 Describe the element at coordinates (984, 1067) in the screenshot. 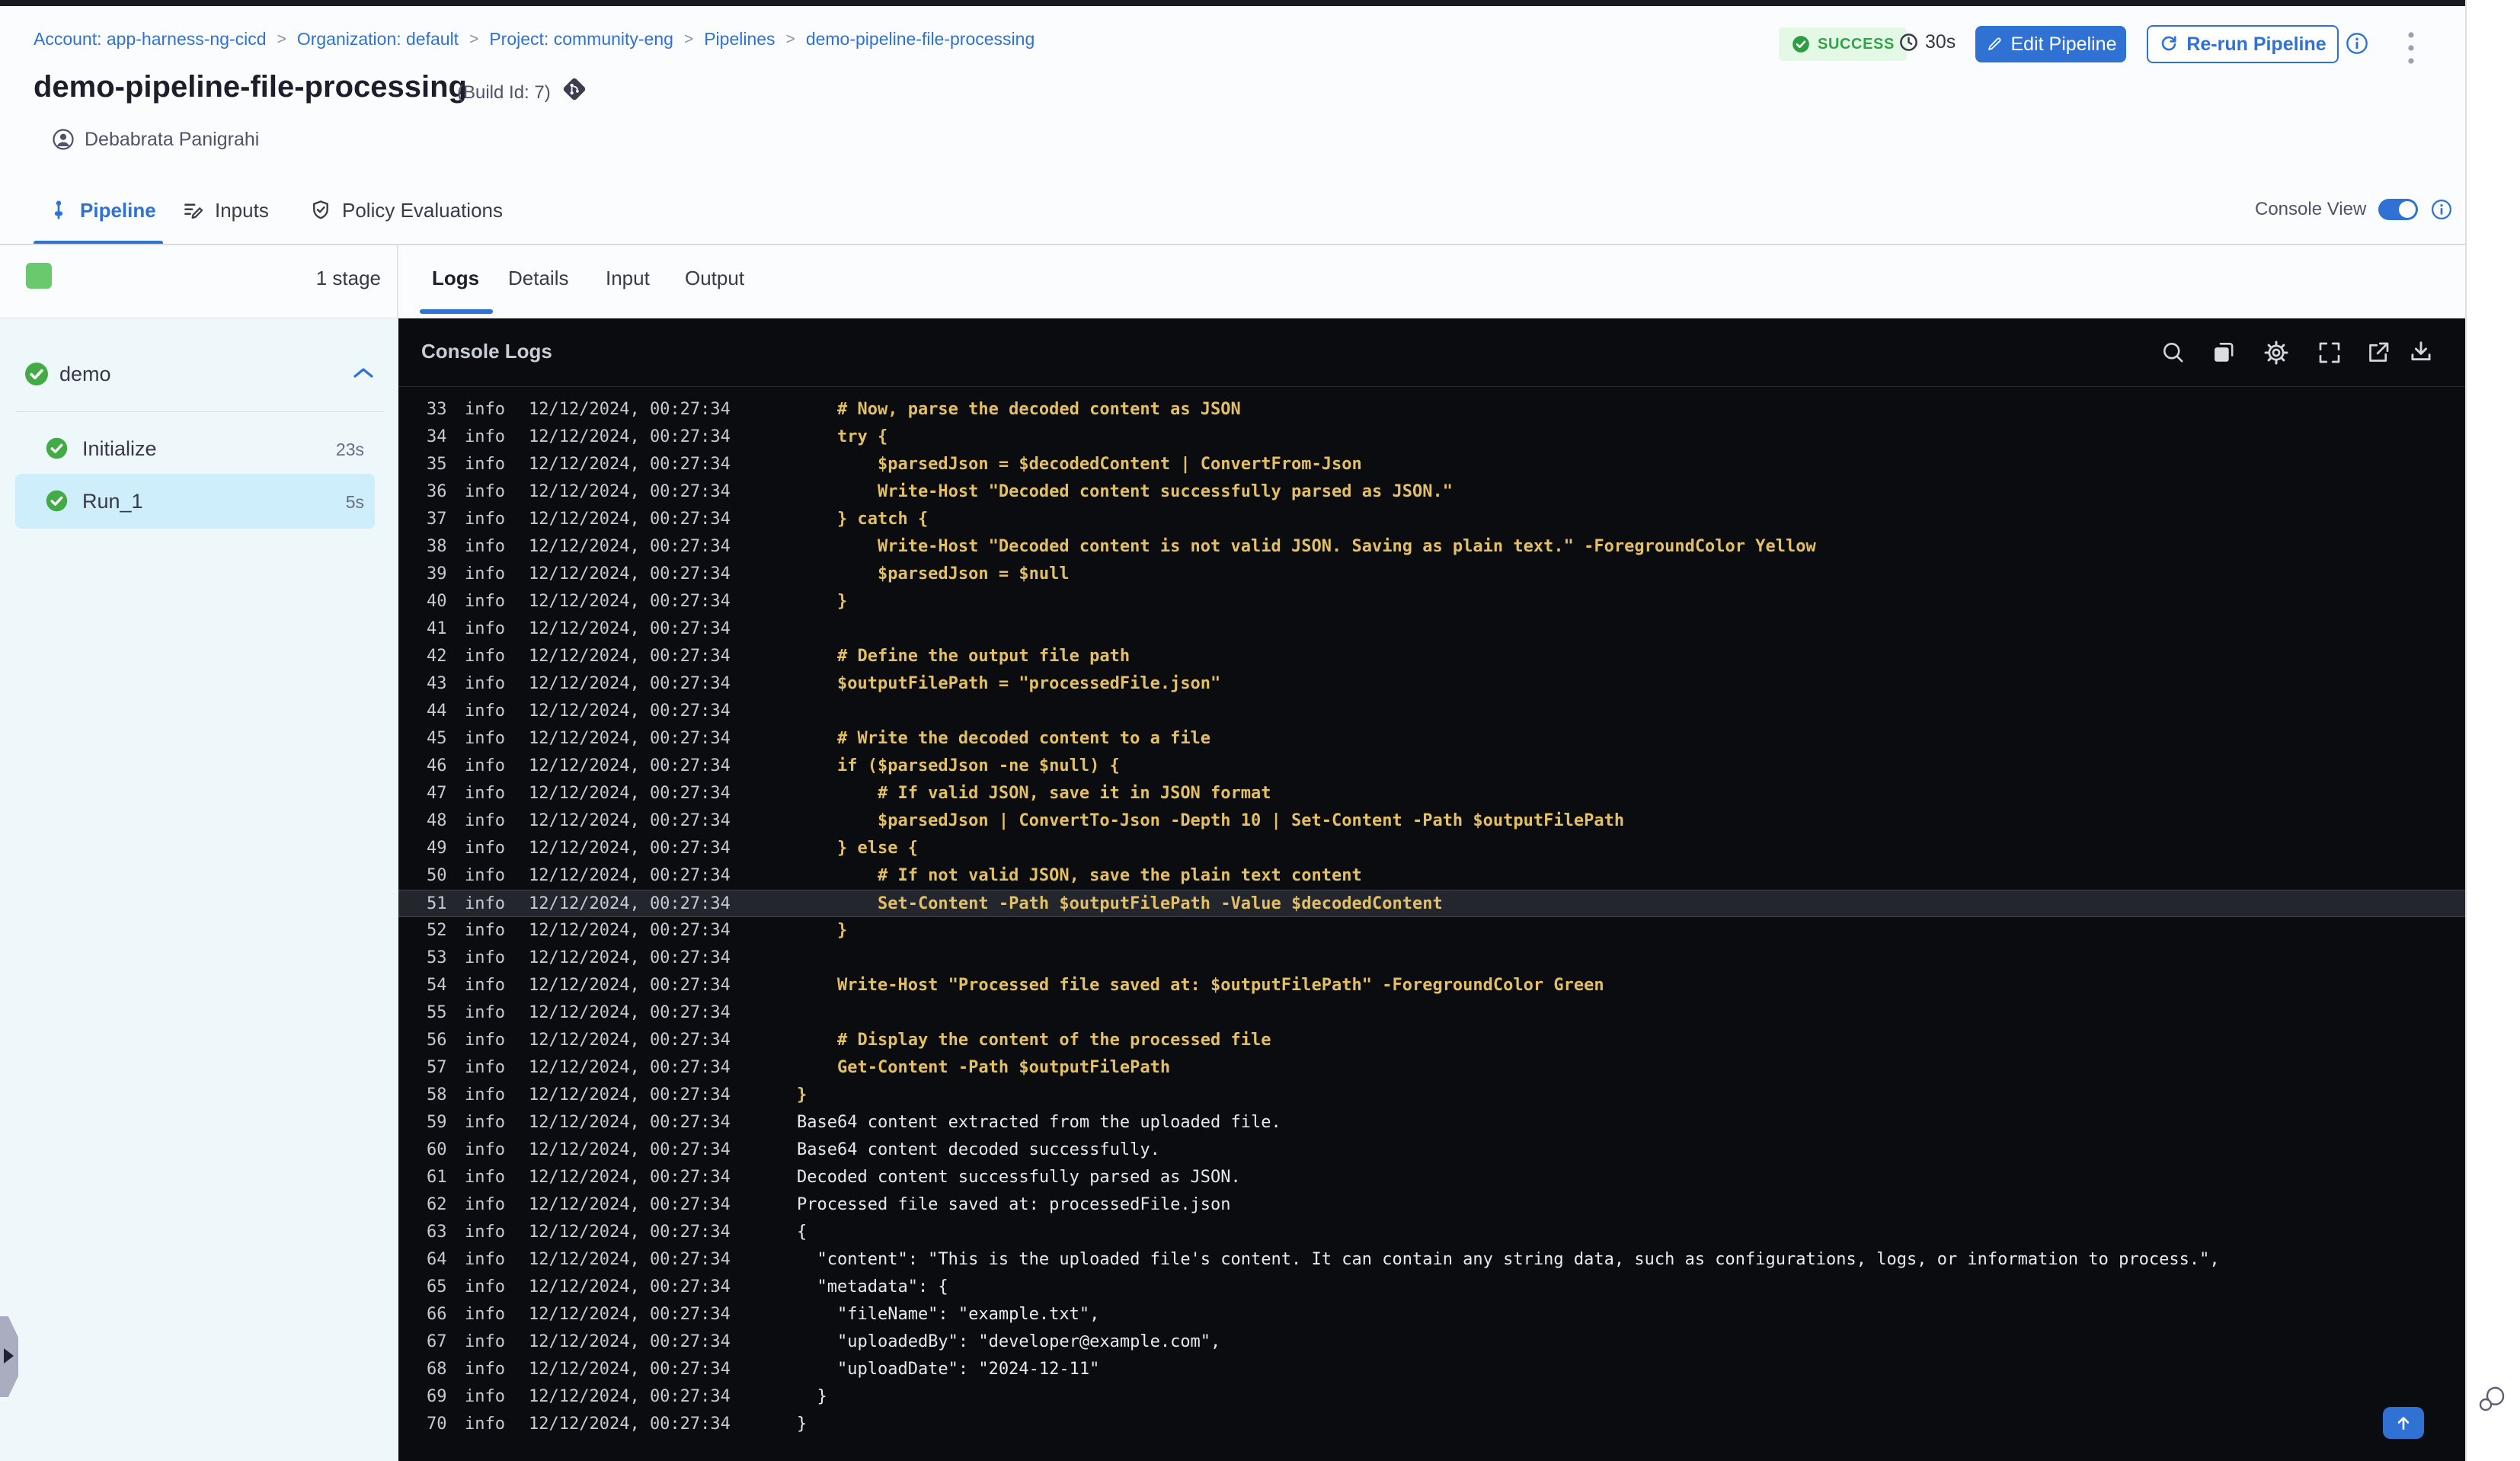

I see `log-text: Get-Content -Path $outputFilePath` at that location.